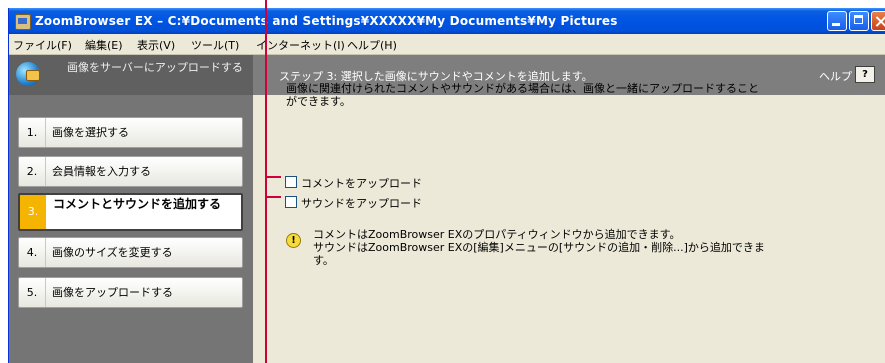 This screenshot has height=363, width=885. I want to click on minimize-button, so click(837, 21).